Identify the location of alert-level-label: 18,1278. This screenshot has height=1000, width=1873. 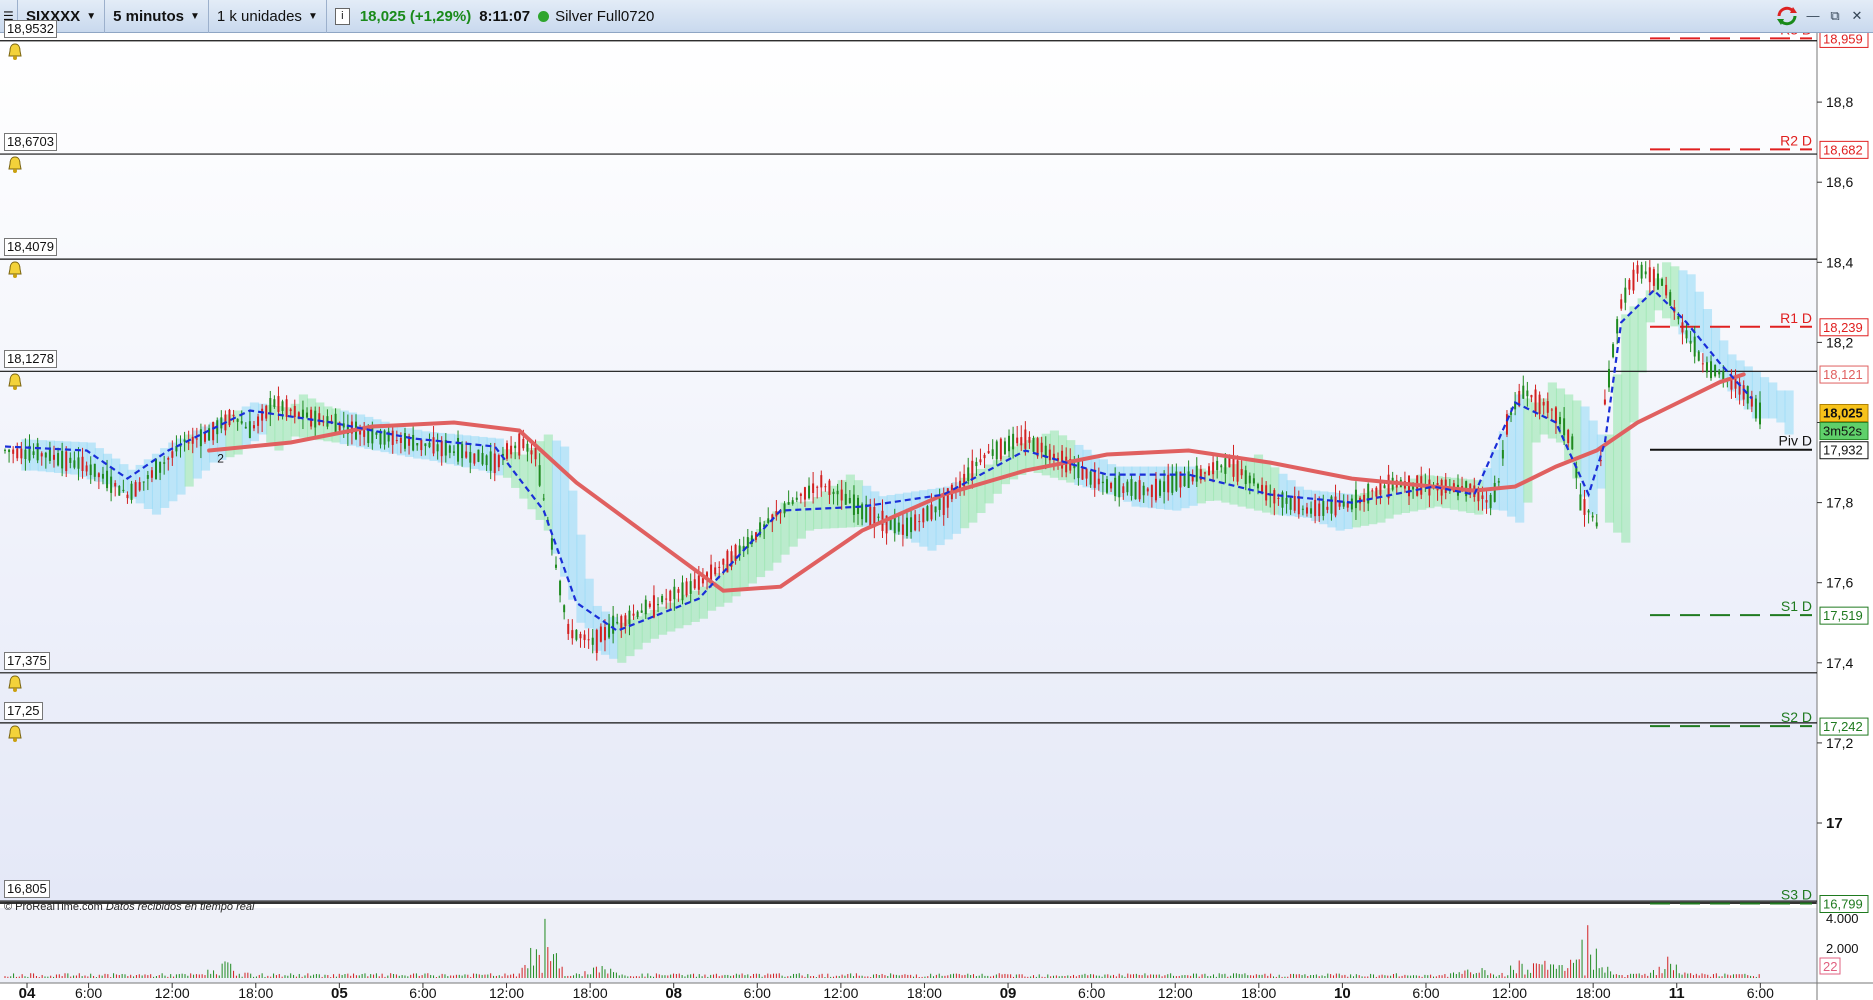
(30, 359).